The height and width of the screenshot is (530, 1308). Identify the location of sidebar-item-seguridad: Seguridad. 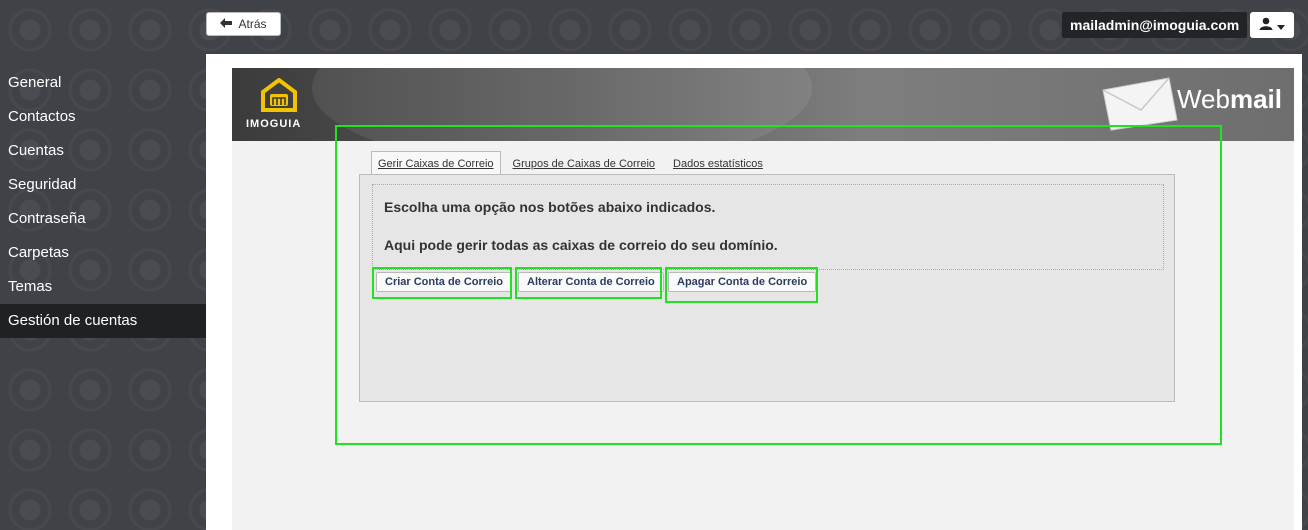
(103, 185).